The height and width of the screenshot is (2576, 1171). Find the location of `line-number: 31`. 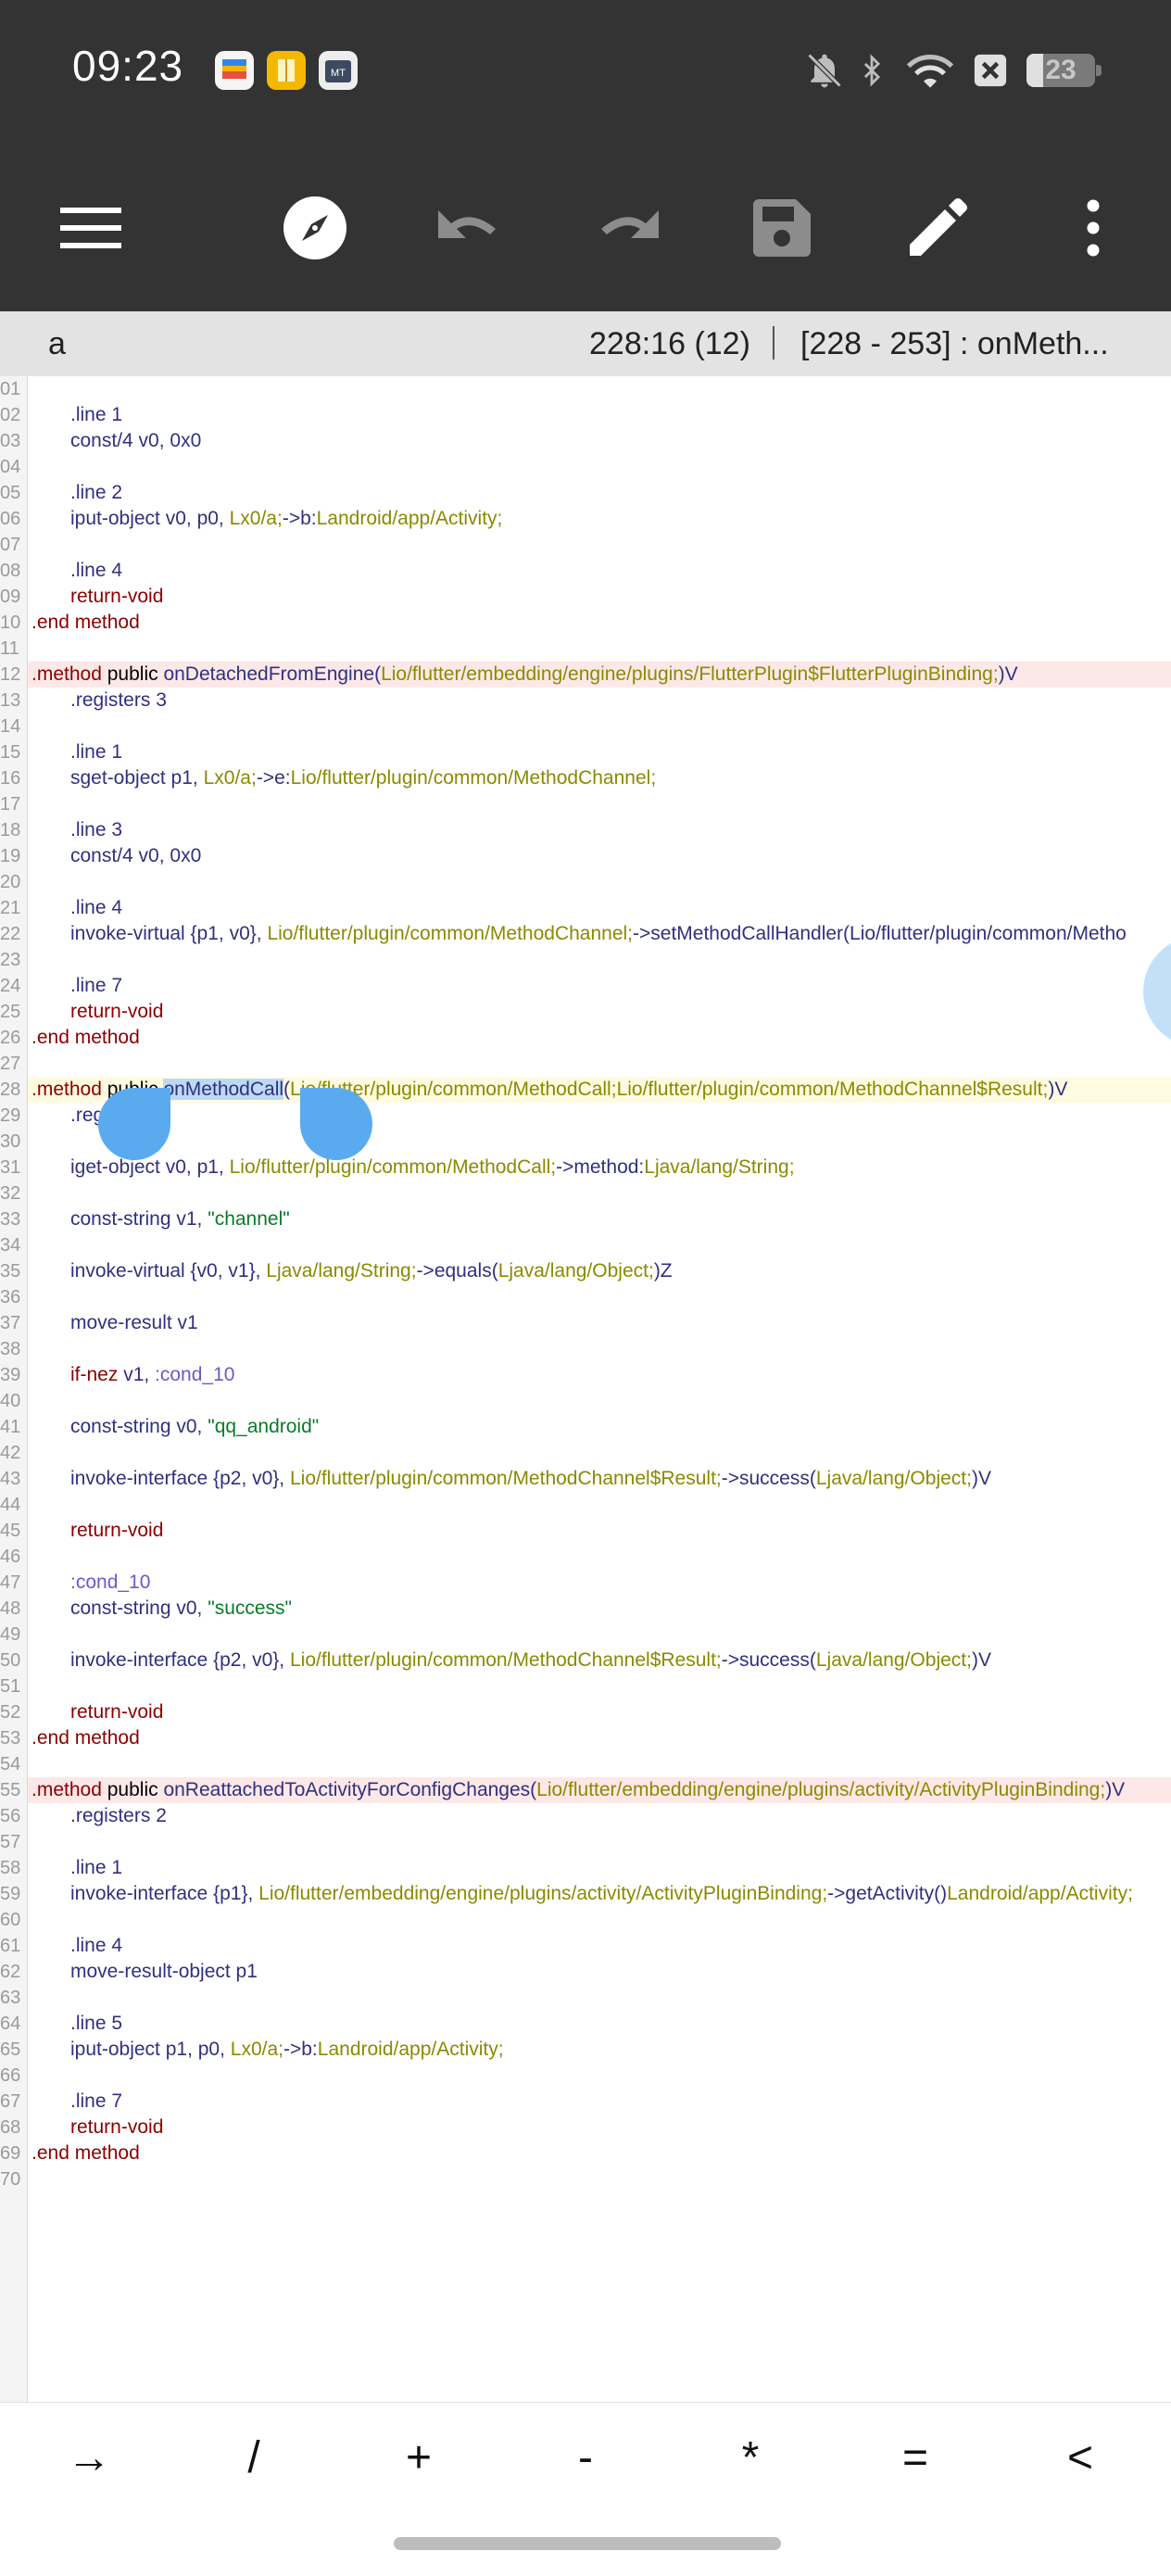

line-number: 31 is located at coordinates (11, 1167).